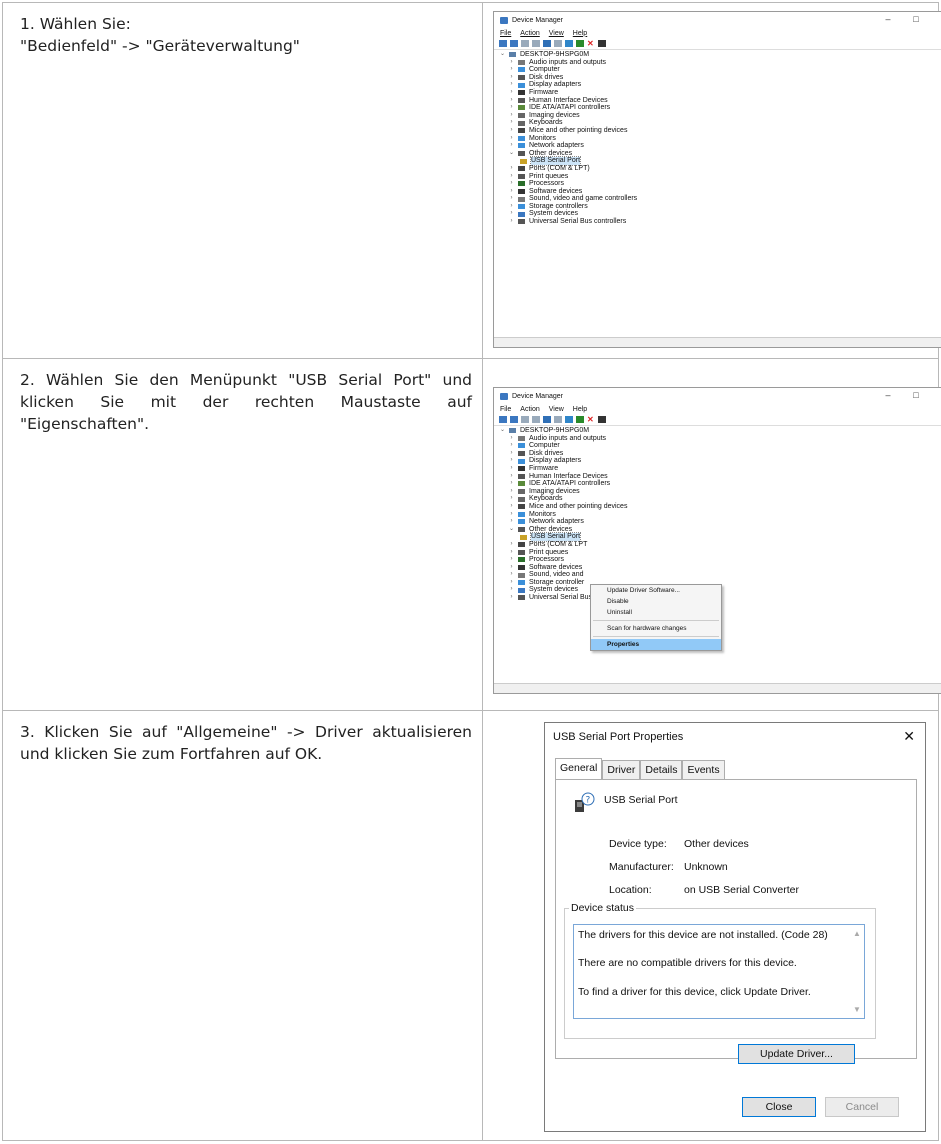 The image size is (941, 1144). What do you see at coordinates (703, 769) in the screenshot?
I see `tab-events: Events` at bounding box center [703, 769].